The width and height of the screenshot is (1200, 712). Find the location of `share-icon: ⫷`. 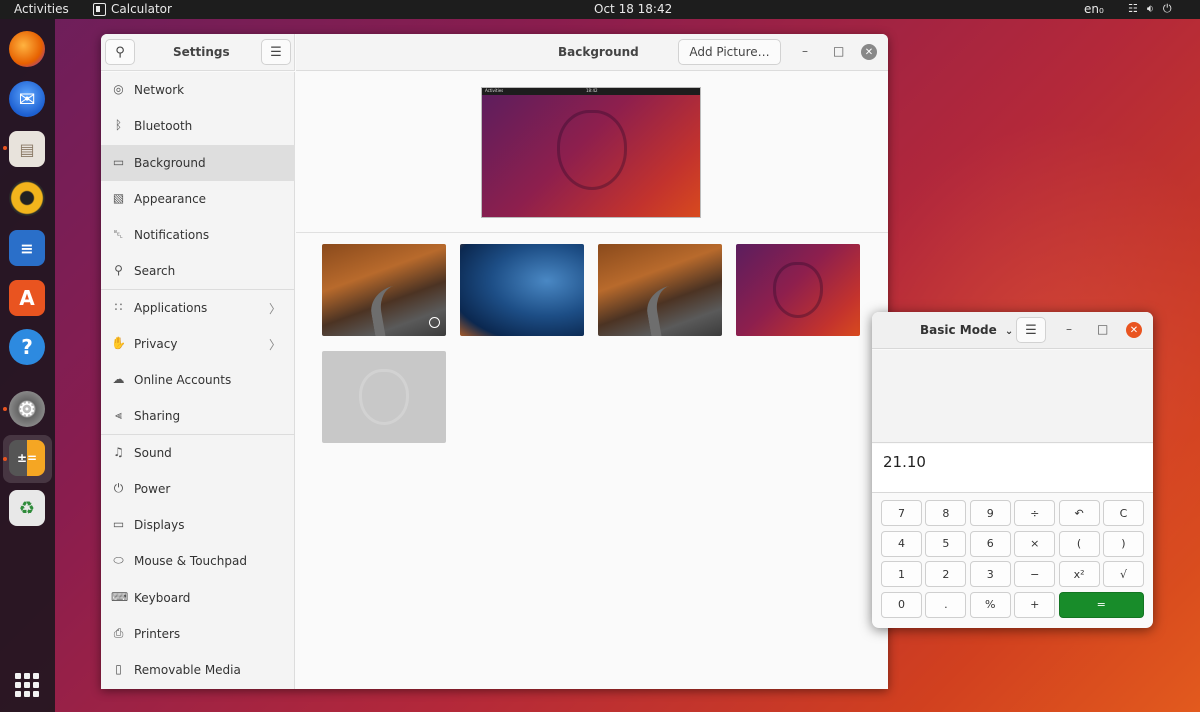

share-icon: ⫷ is located at coordinates (118, 415).